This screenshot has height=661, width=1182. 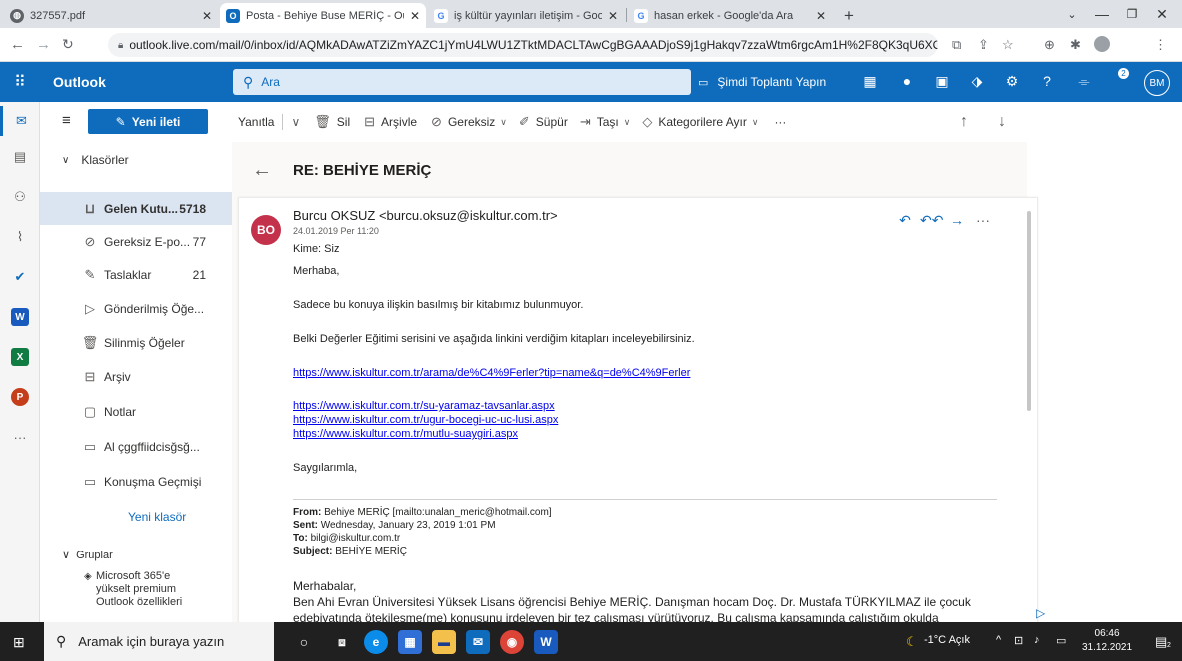 What do you see at coordinates (136, 411) in the screenshot?
I see `folder-notes: ▢ Notlar` at bounding box center [136, 411].